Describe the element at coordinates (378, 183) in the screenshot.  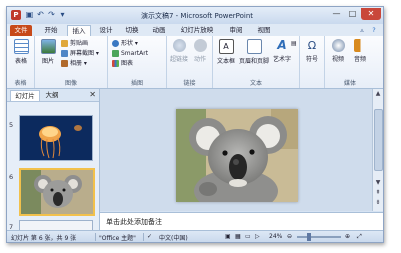
I see `scroll-down-icon: ▼` at that location.